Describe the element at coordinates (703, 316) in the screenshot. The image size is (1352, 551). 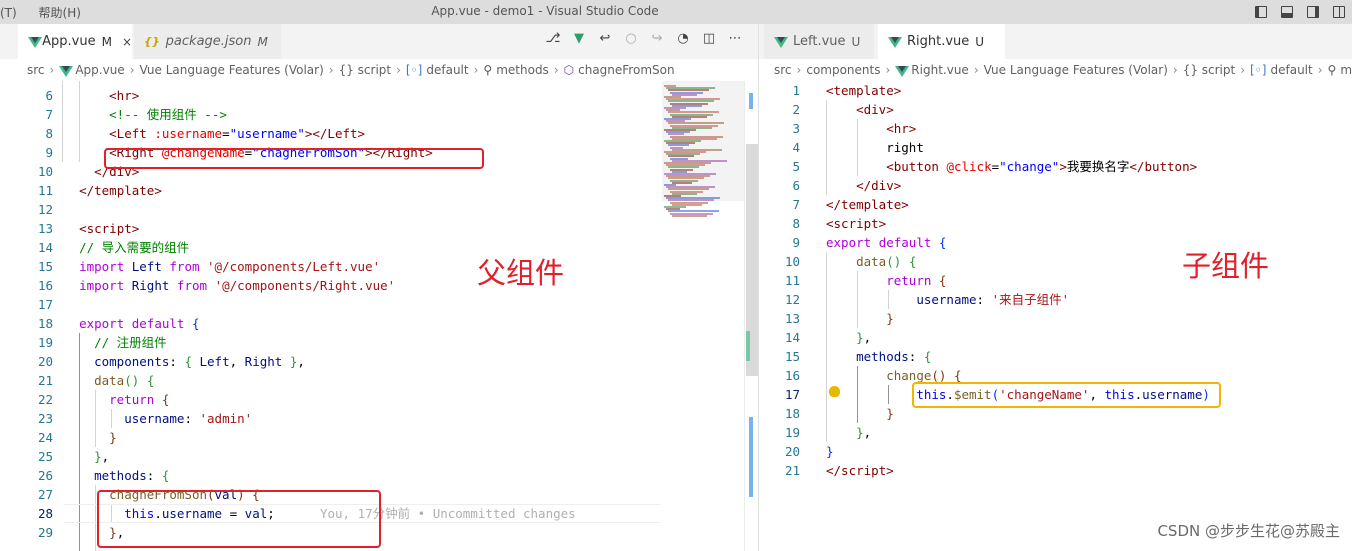
I see `minimap-left` at that location.